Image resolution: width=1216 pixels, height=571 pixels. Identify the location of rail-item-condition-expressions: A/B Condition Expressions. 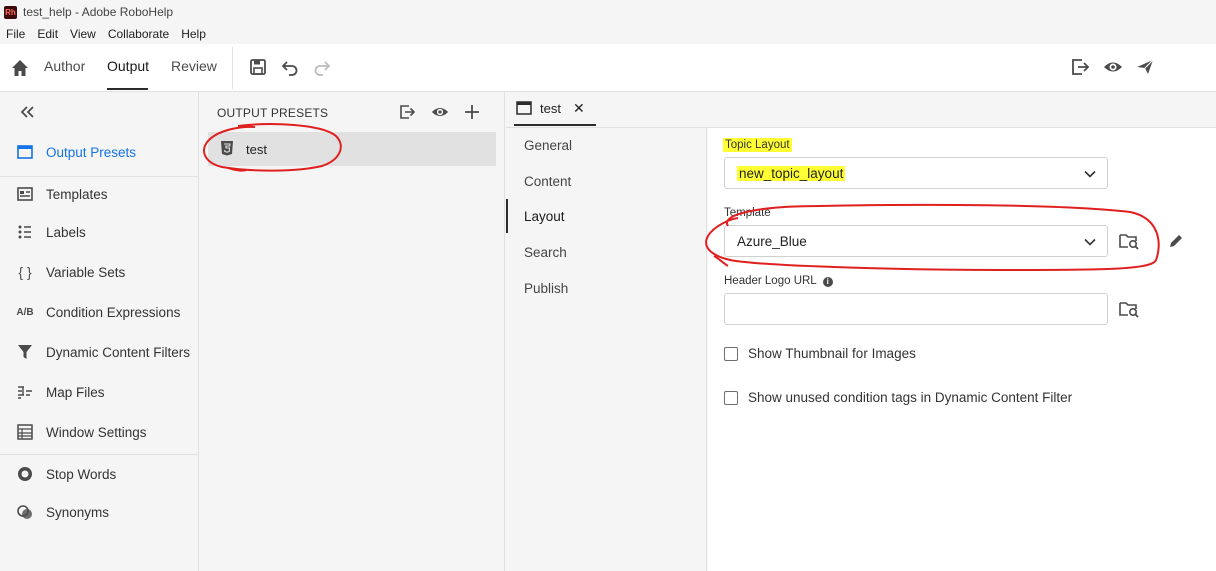
(99, 312).